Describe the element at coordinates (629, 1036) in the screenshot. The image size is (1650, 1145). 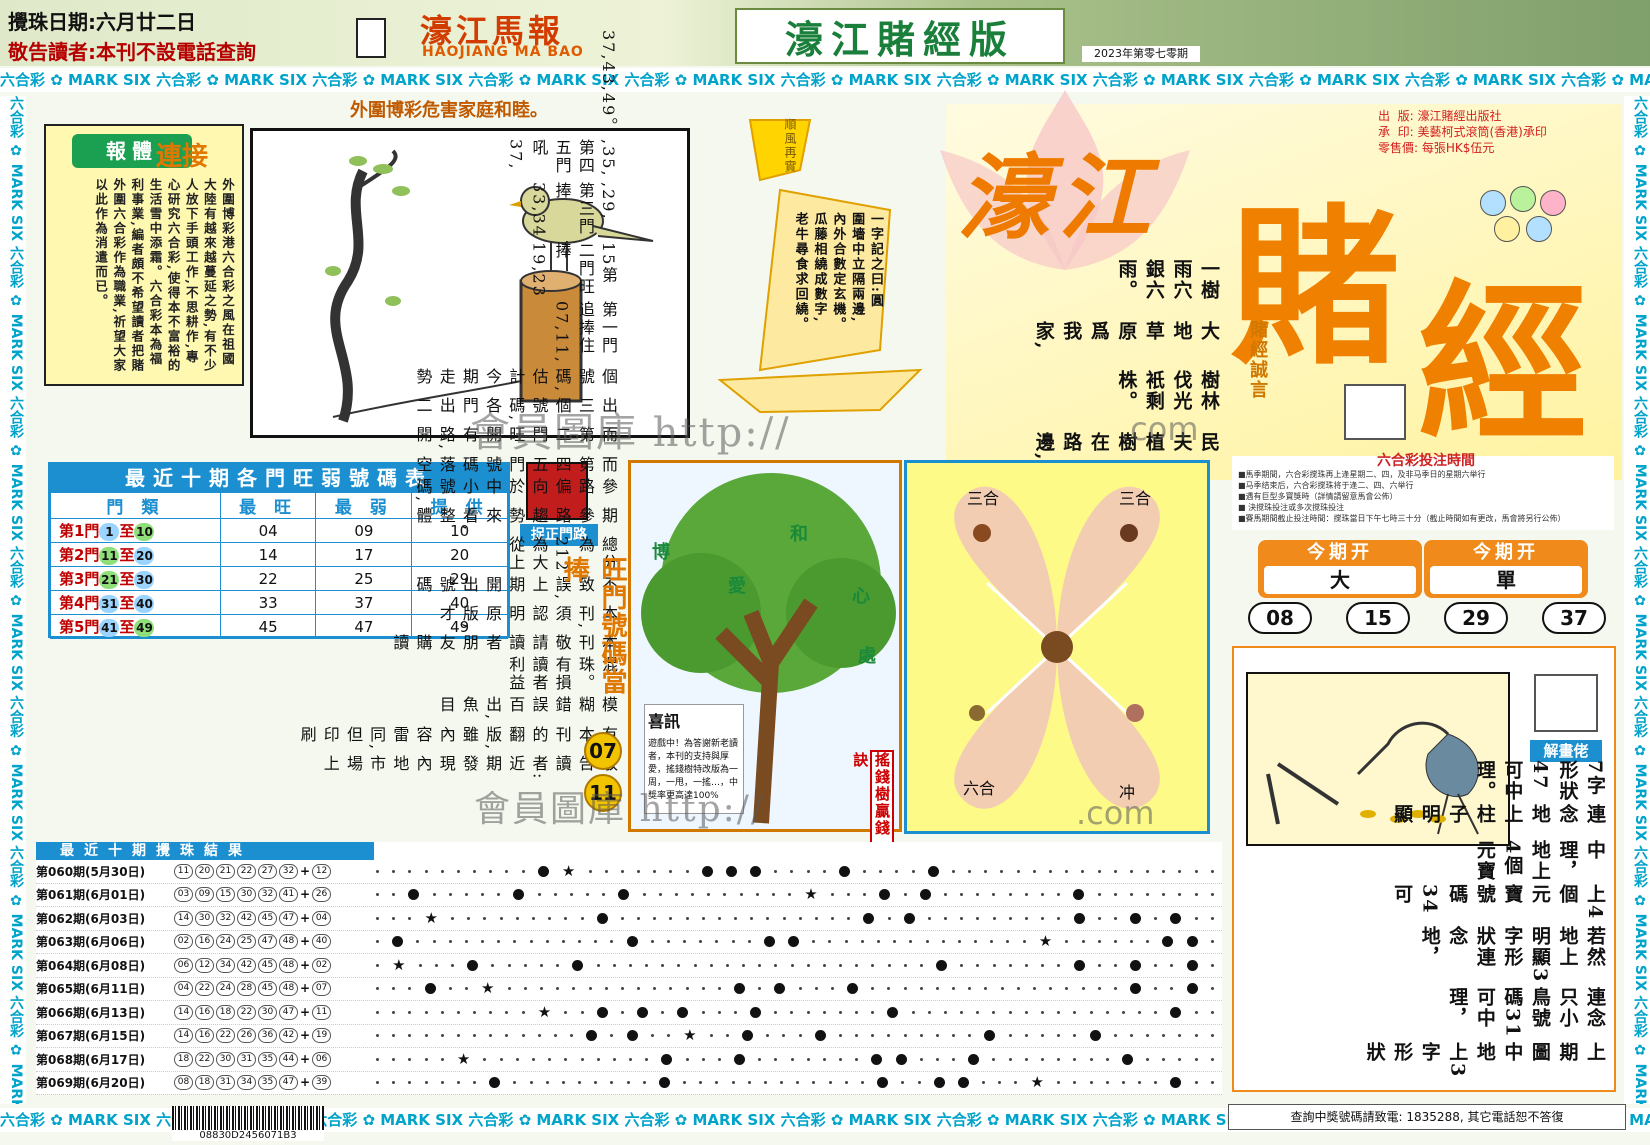
I see `table-row: 第067期(6月15日) 14 16 22 26 36 42 +19 ★` at that location.